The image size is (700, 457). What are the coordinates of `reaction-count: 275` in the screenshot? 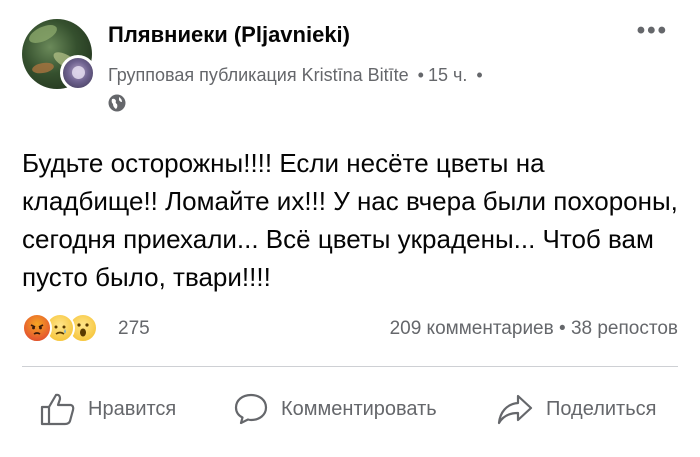 It's located at (134, 329).